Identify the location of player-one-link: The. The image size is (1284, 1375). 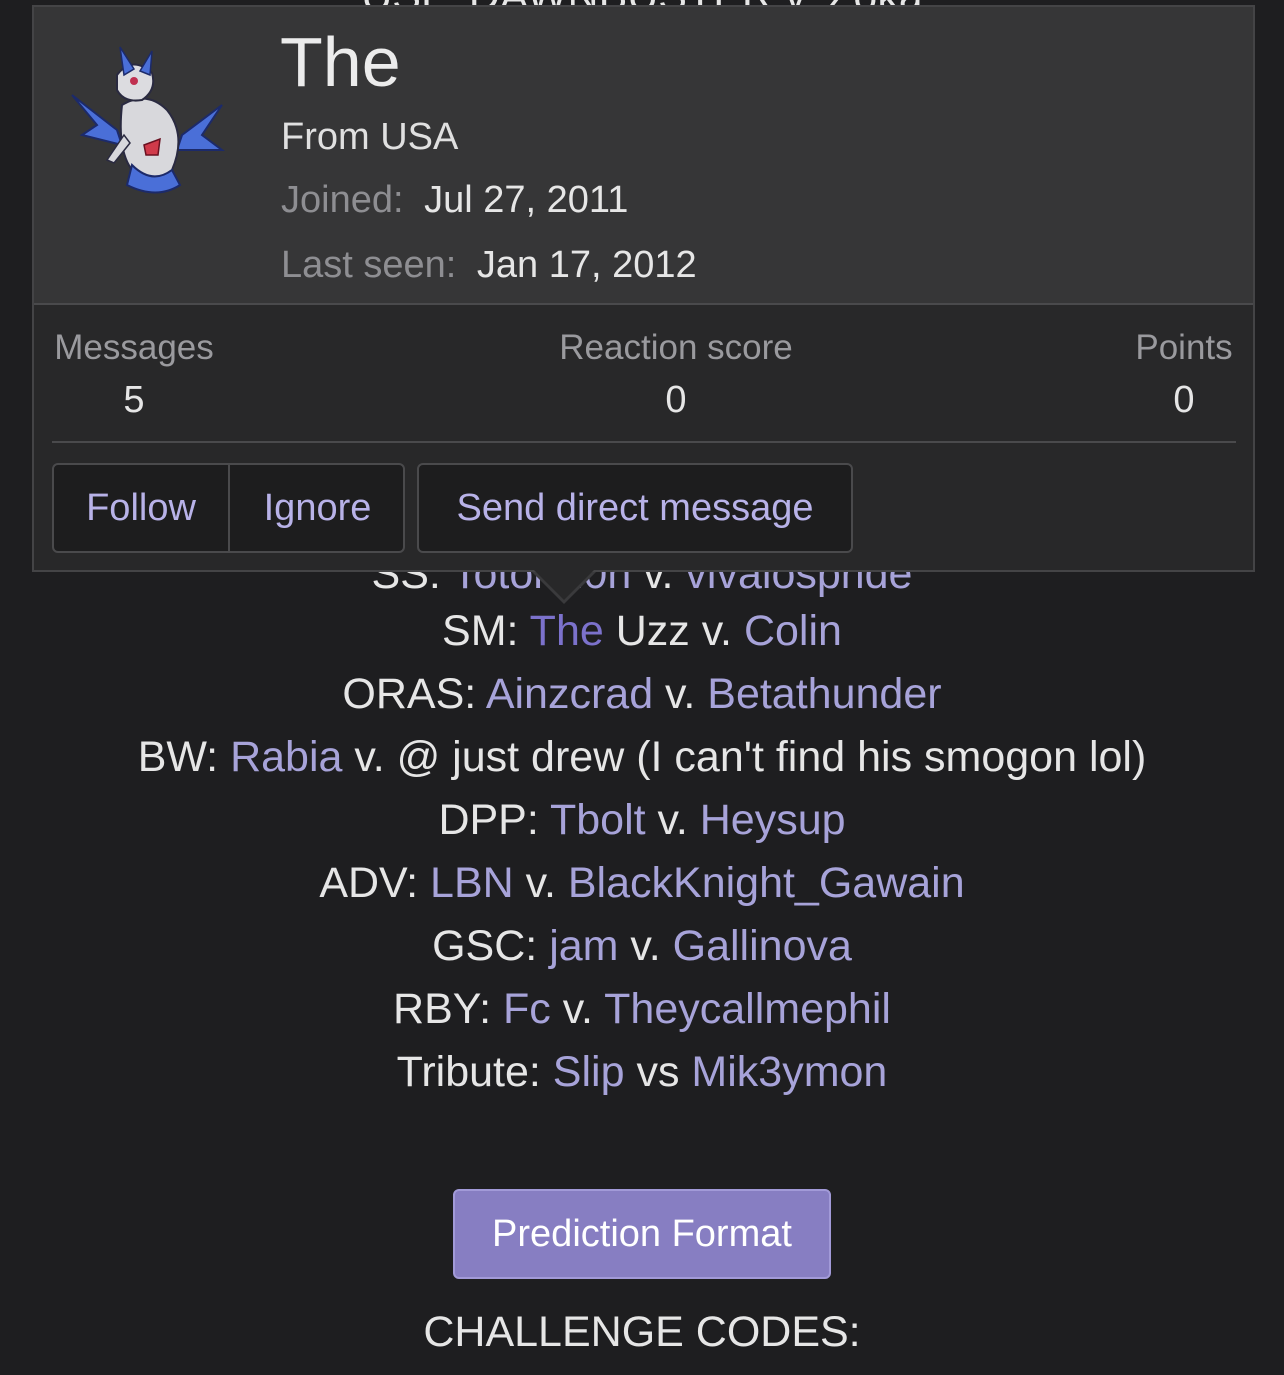
(567, 631).